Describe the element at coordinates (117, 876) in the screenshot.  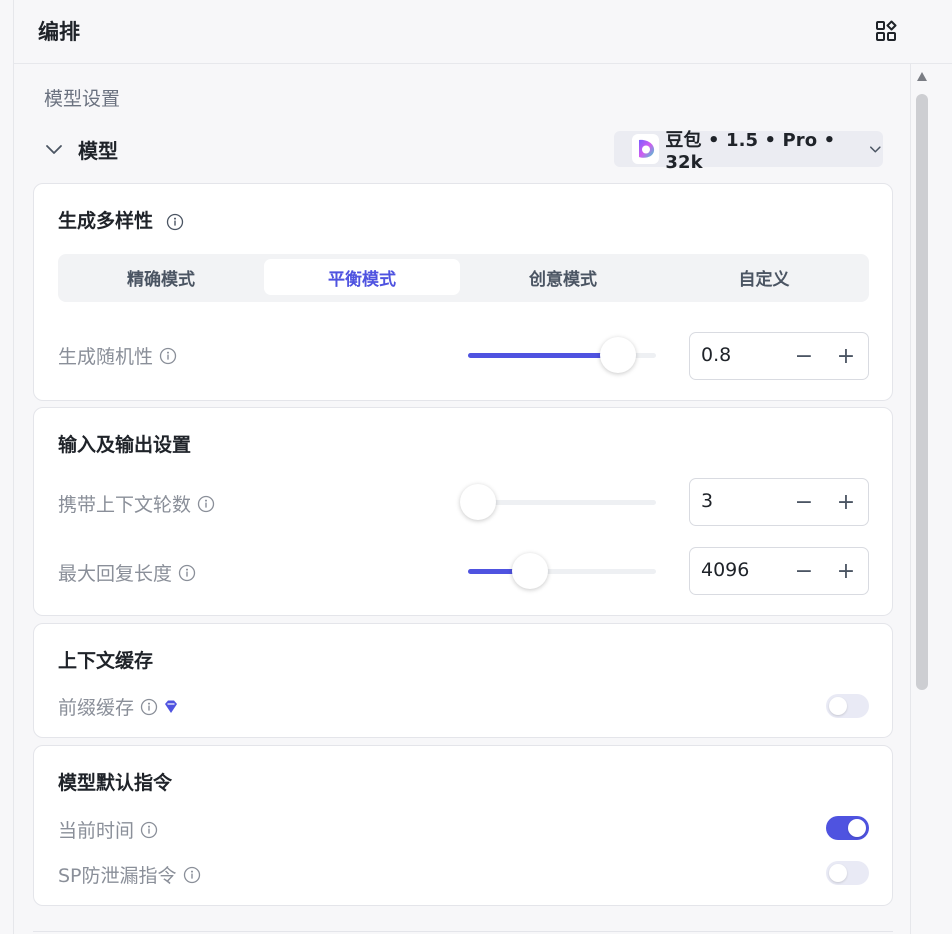
I see `sp-leak-guard-label-text: SP防泄漏指令` at that location.